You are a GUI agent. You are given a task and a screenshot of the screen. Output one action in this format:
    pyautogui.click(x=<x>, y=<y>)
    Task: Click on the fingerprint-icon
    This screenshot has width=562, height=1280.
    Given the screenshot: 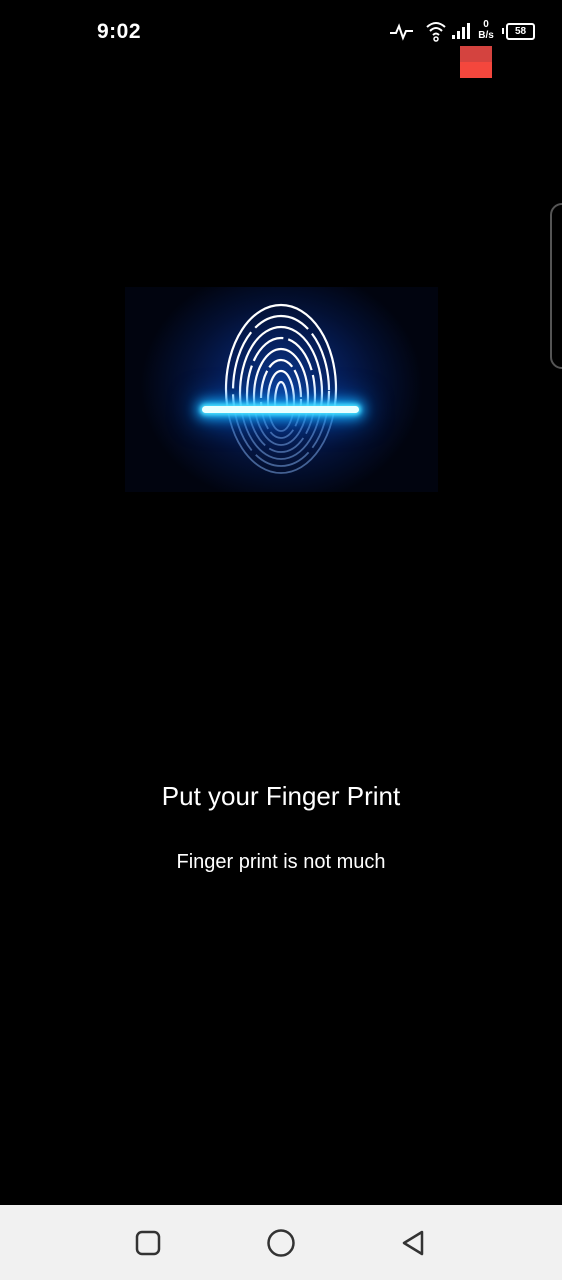 What is the action you would take?
    pyautogui.click(x=281, y=388)
    